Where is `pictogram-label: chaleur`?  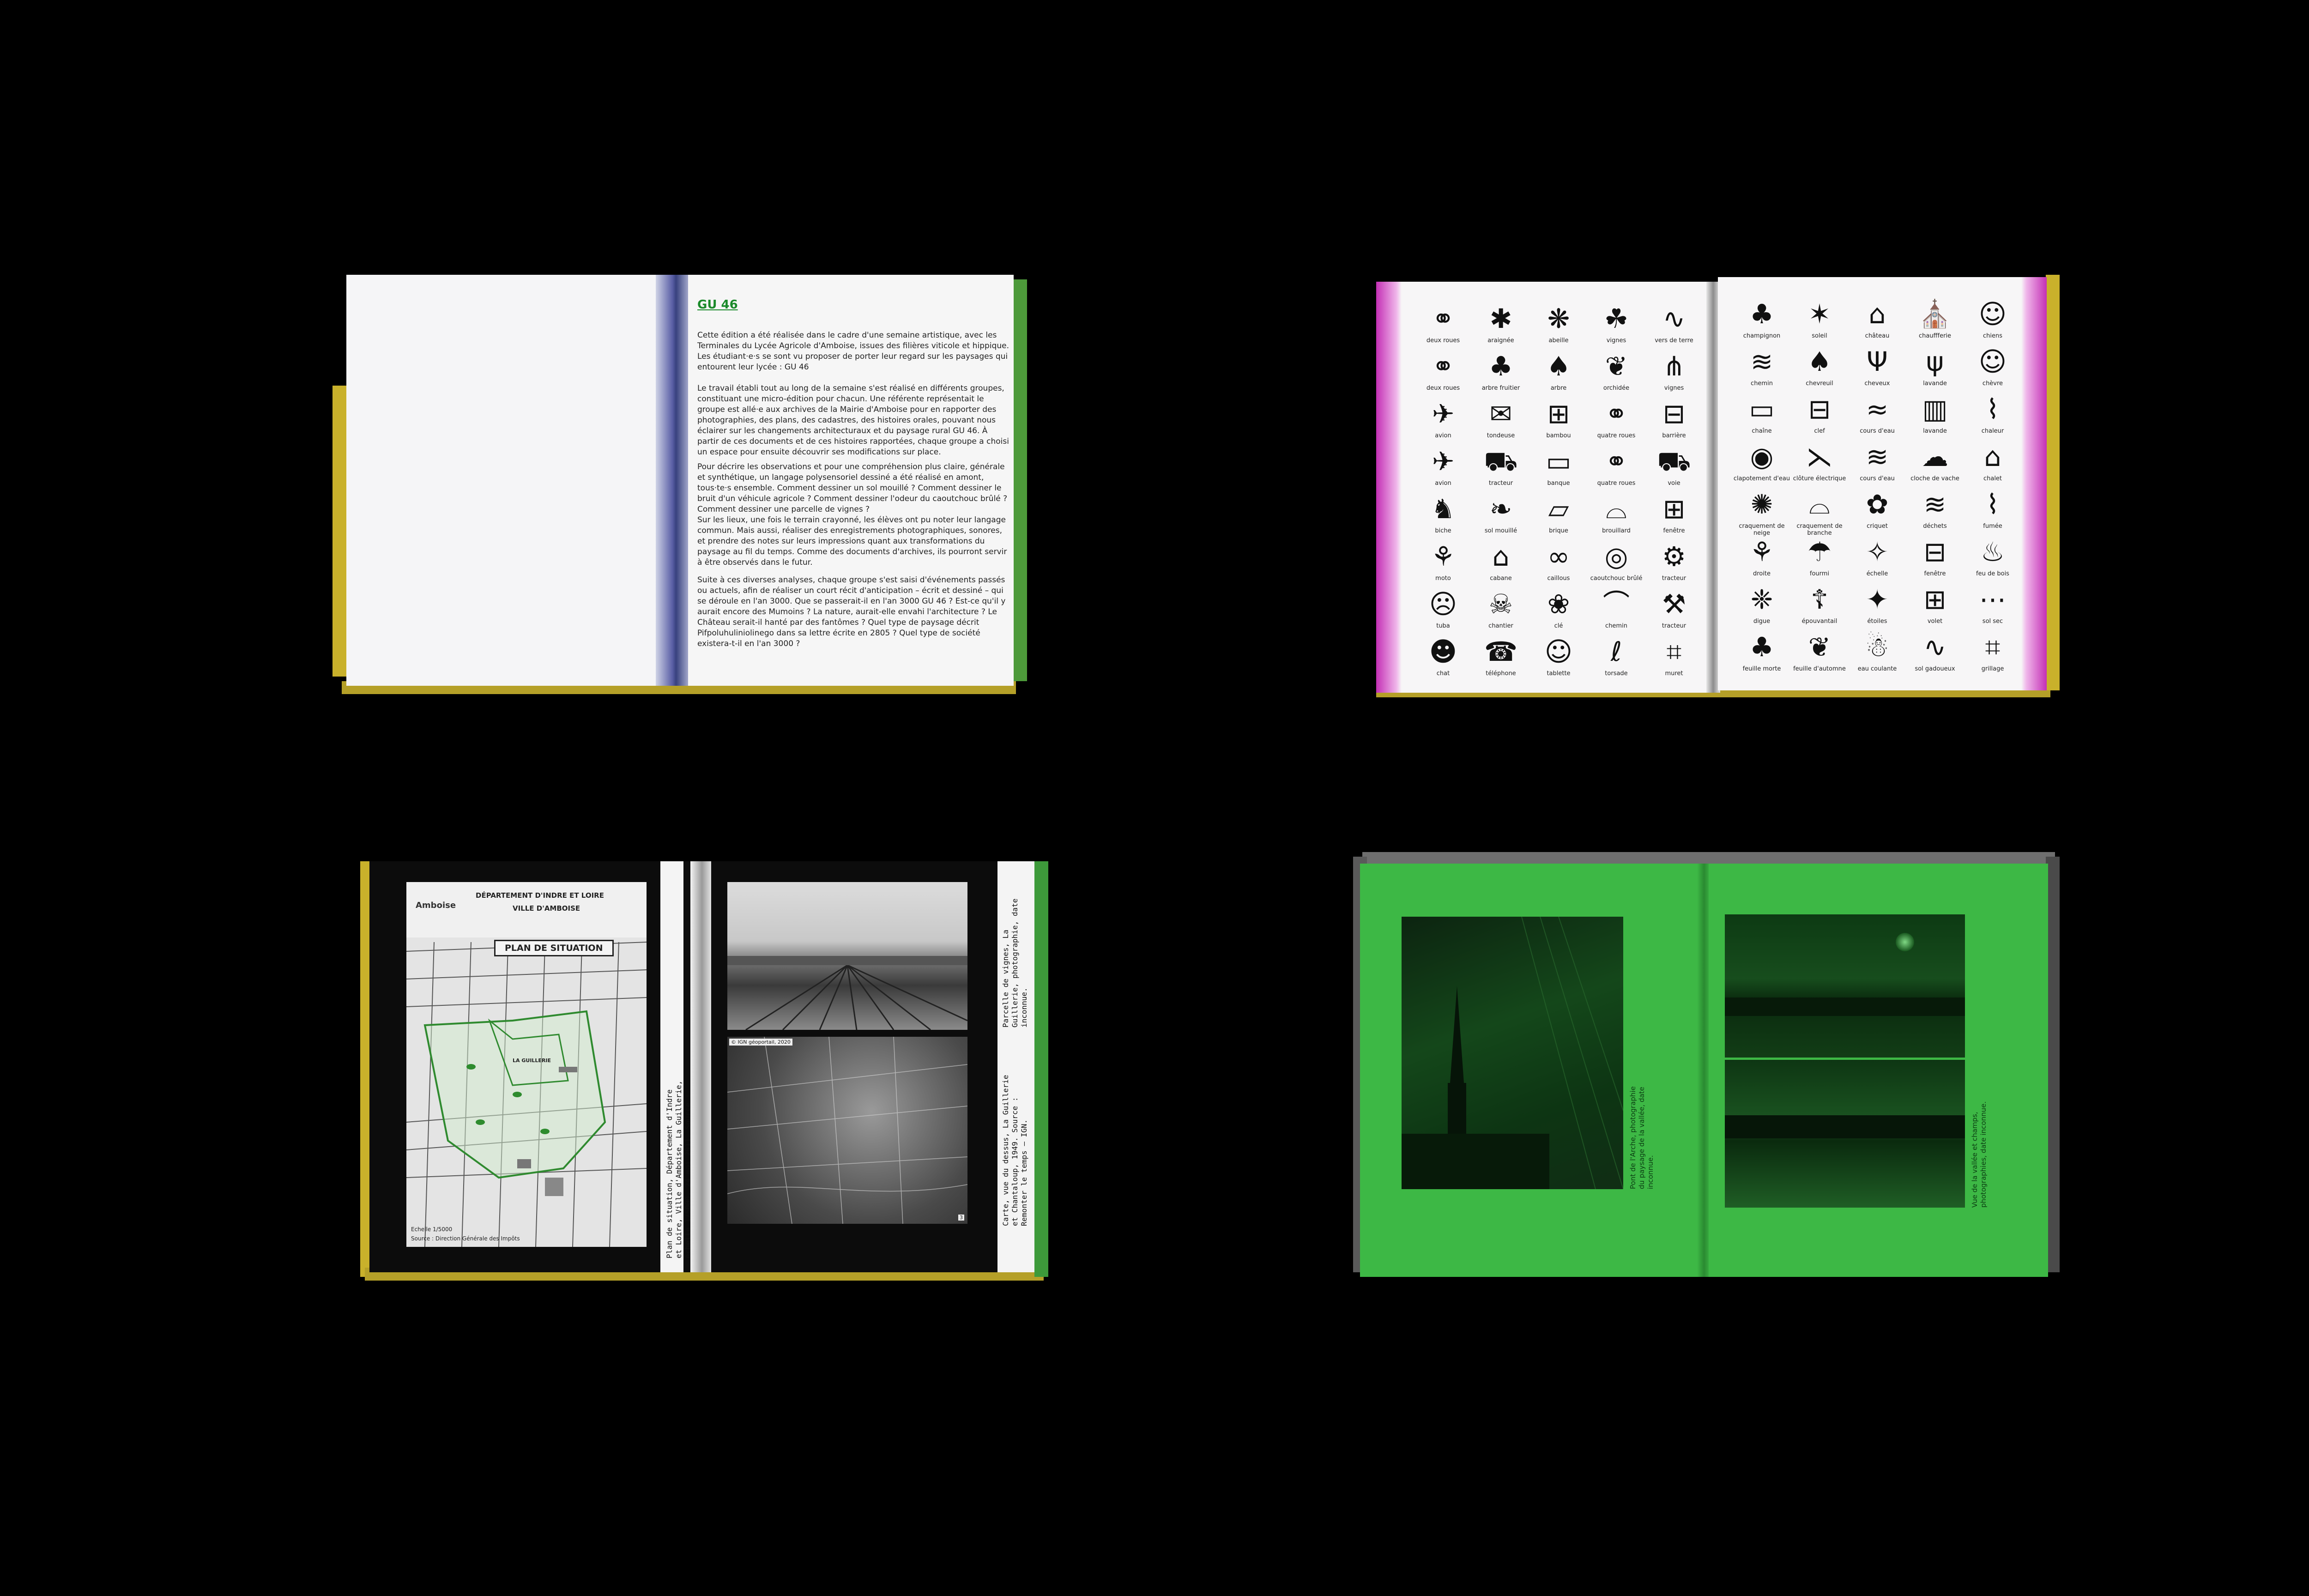 pictogram-label: chaleur is located at coordinates (1992, 431).